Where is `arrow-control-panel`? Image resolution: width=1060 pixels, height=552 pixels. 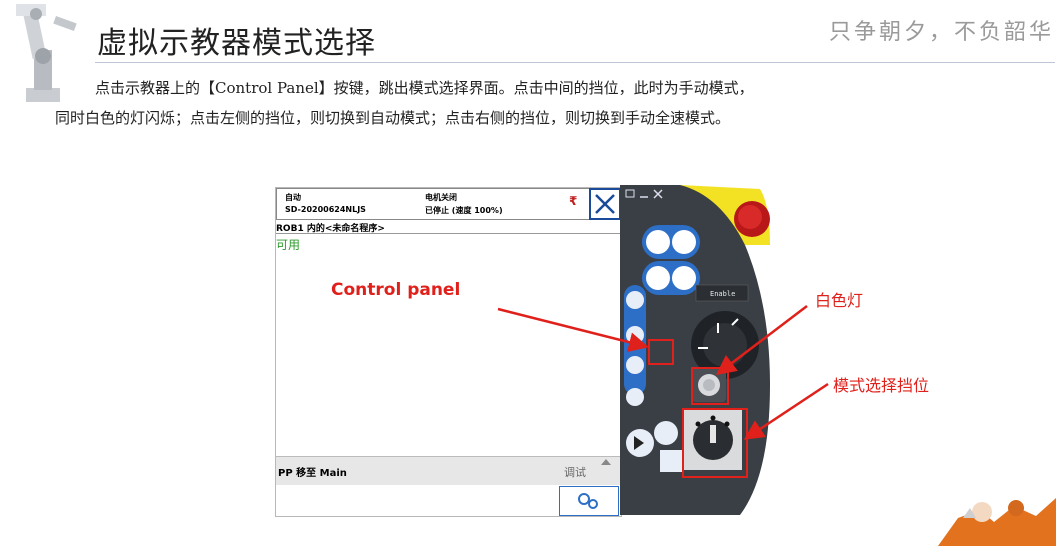
arrow-control-panel is located at coordinates (573, 330).